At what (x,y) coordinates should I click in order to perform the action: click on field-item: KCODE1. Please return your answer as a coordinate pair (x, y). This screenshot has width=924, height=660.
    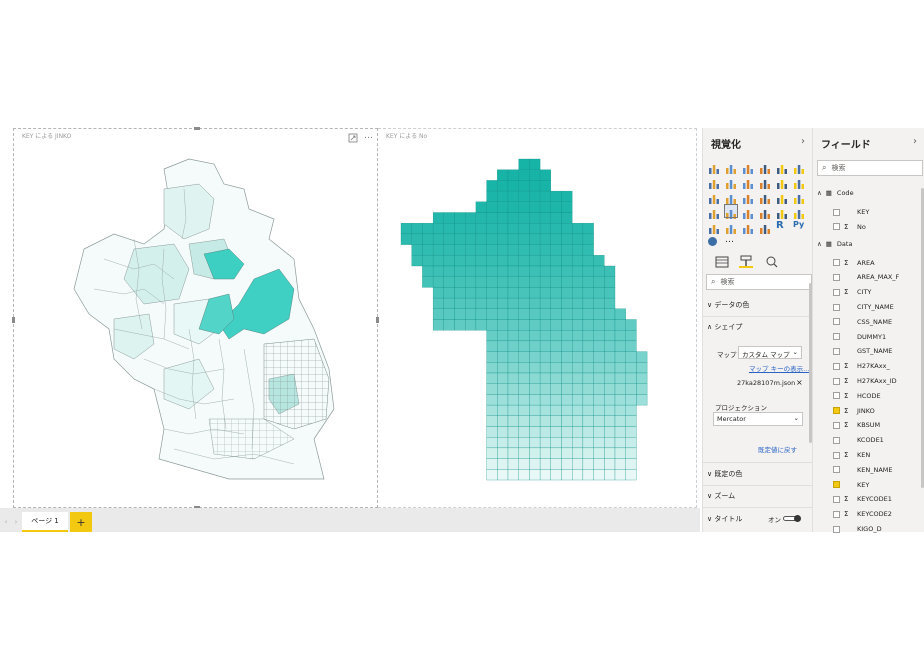
    Looking at the image, I should click on (858, 440).